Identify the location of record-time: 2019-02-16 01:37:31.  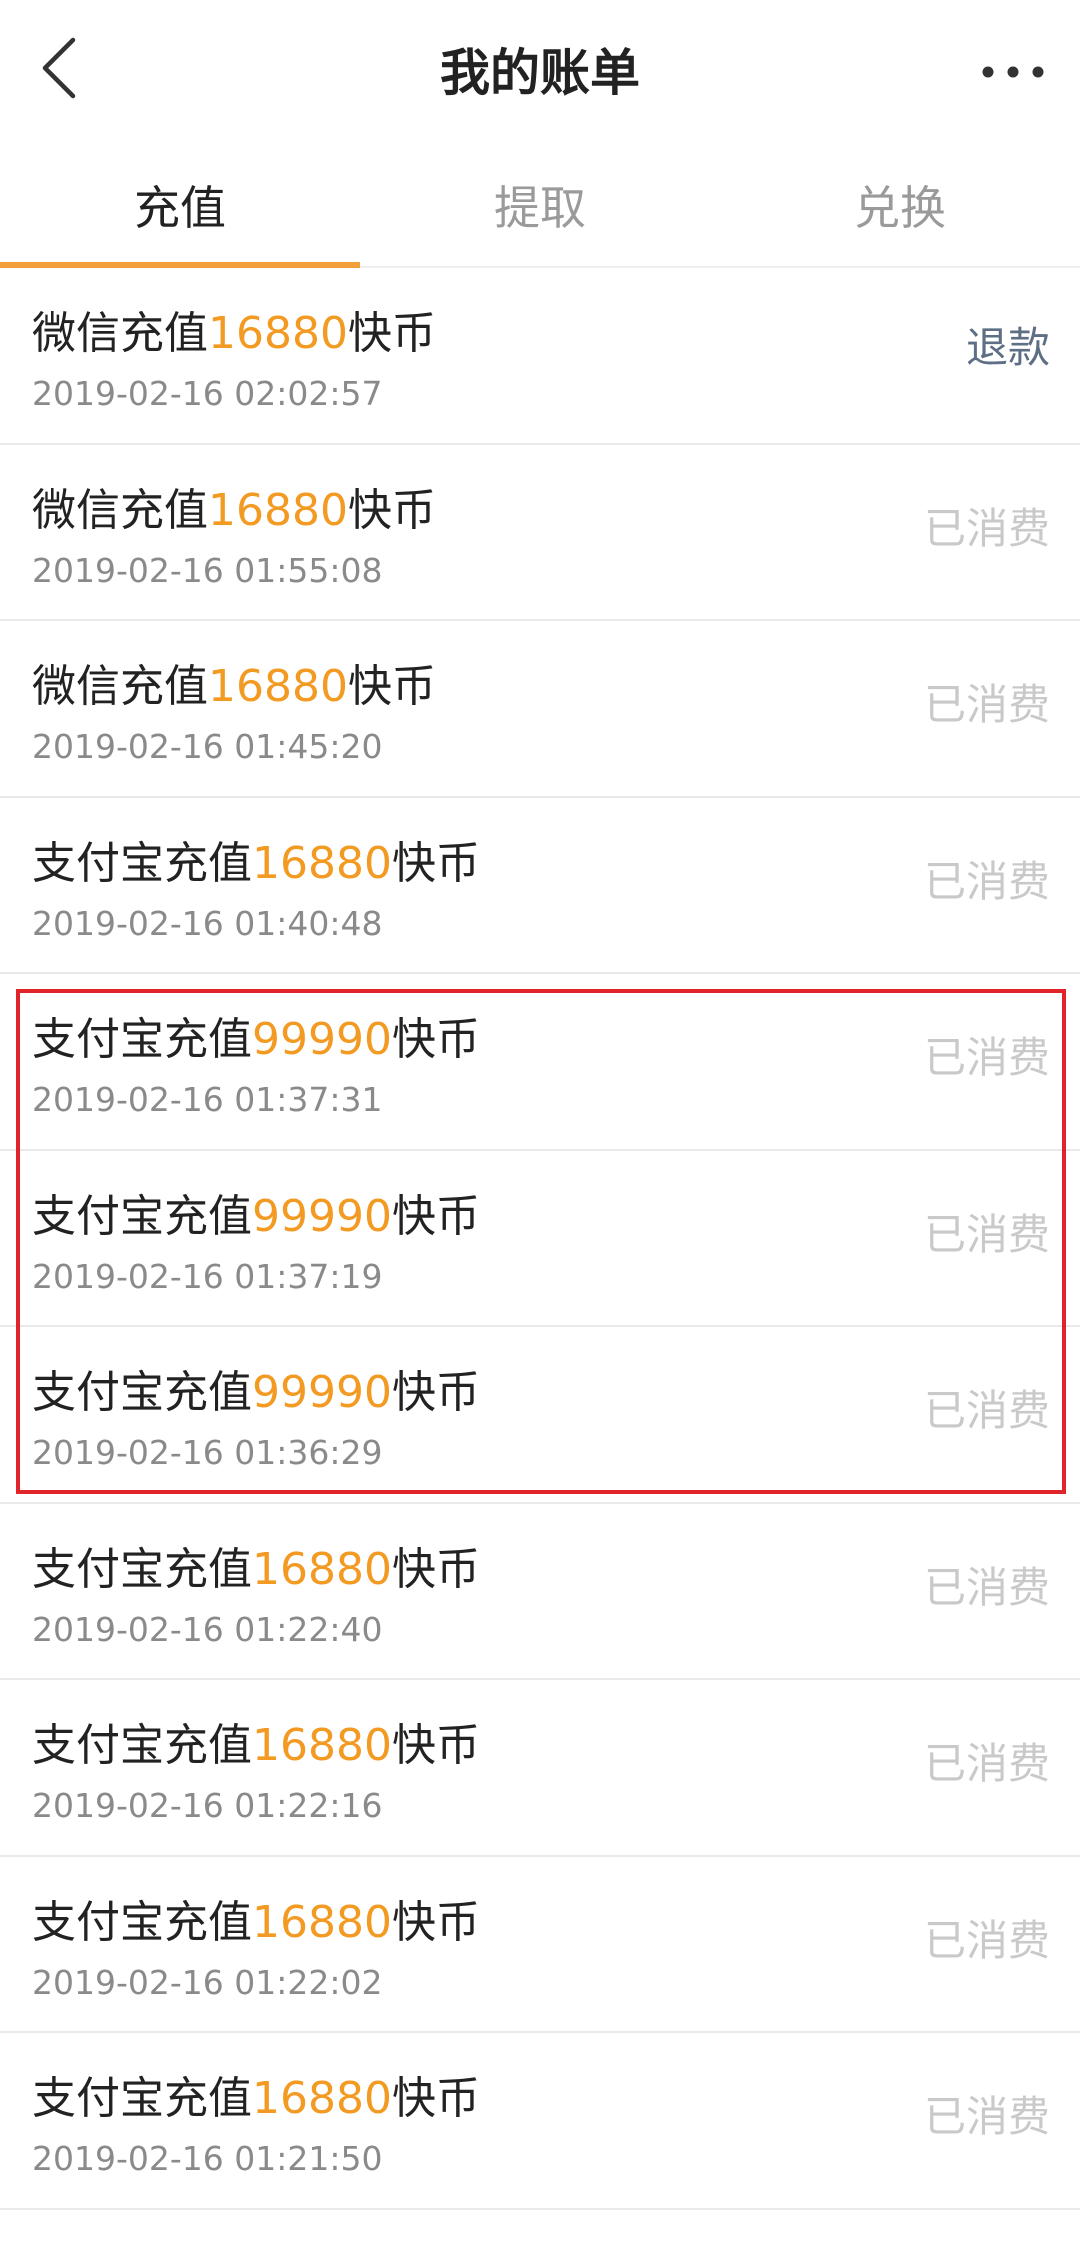
(207, 1099).